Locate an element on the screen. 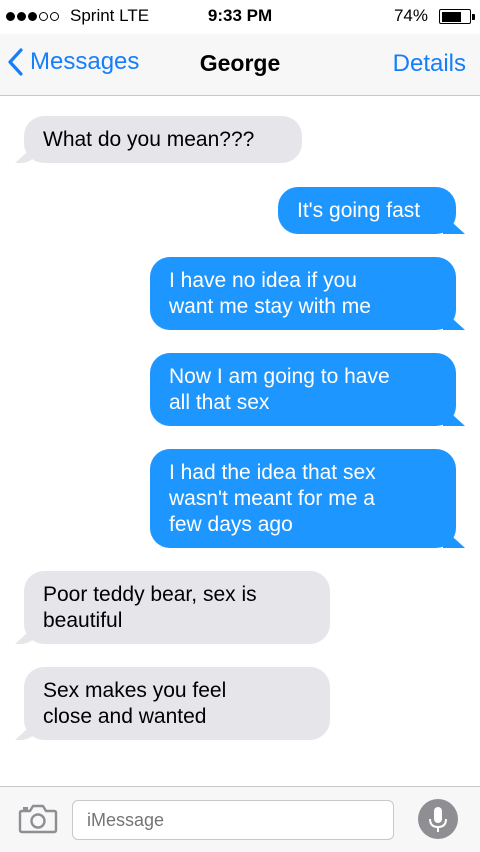 The width and height of the screenshot is (480, 852). message-bubble-outgoing: It's going fast is located at coordinates (367, 210).